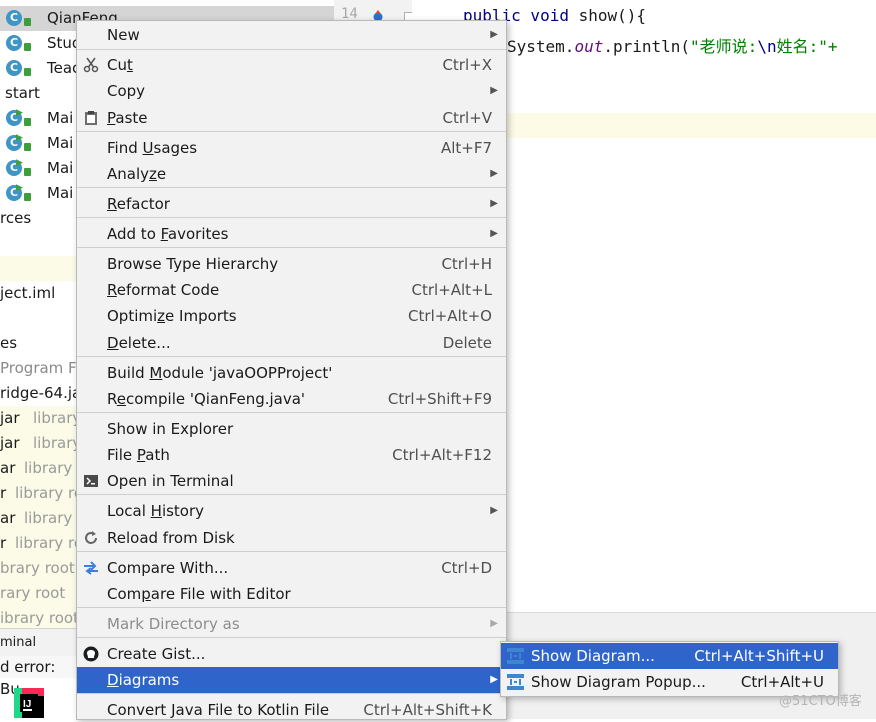 Image resolution: width=876 pixels, height=722 pixels. Describe the element at coordinates (291, 511) in the screenshot. I see `menu-item-local-history: Local History ▶` at that location.